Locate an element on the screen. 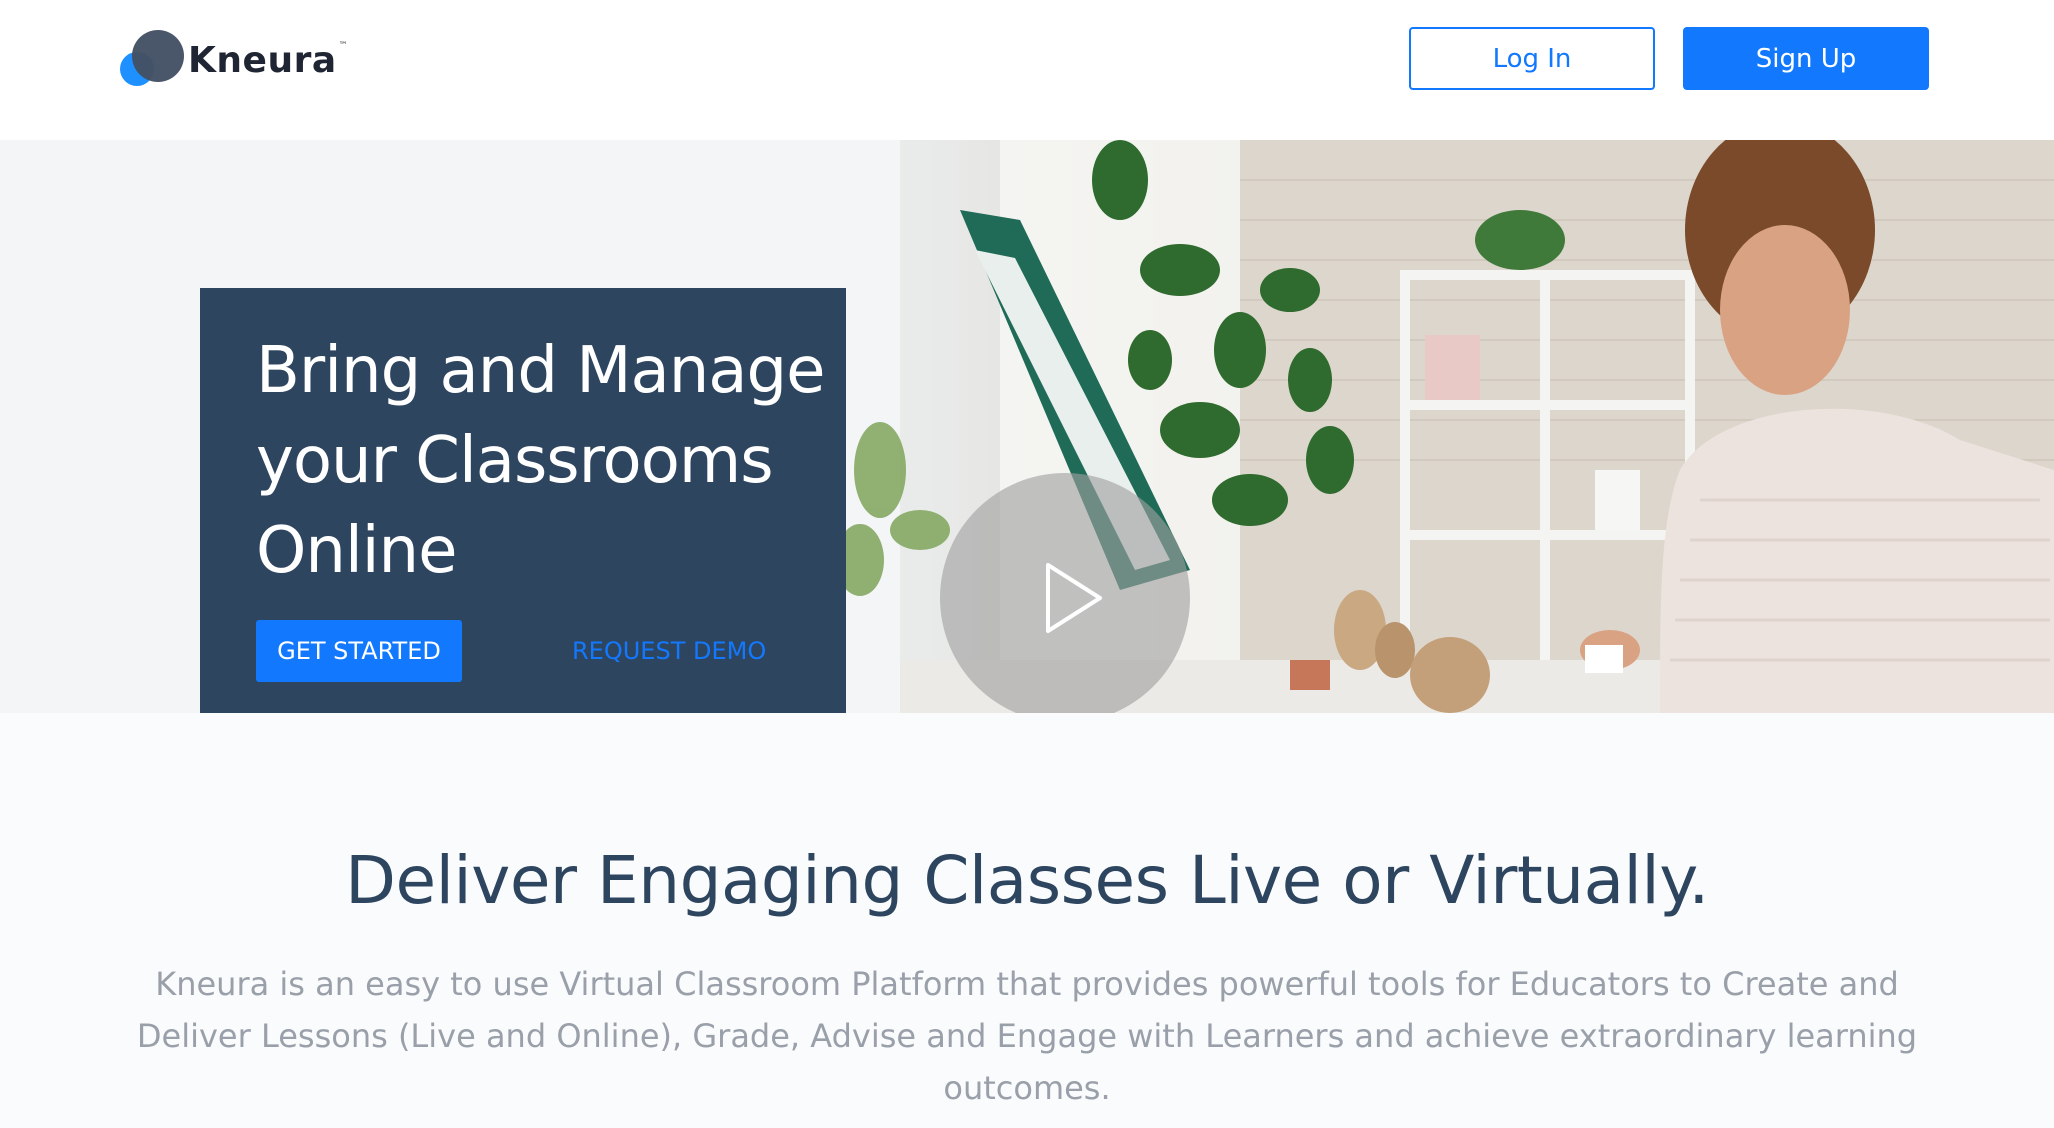 The image size is (2054, 1128). logo-text: Kneura is located at coordinates (262, 60).